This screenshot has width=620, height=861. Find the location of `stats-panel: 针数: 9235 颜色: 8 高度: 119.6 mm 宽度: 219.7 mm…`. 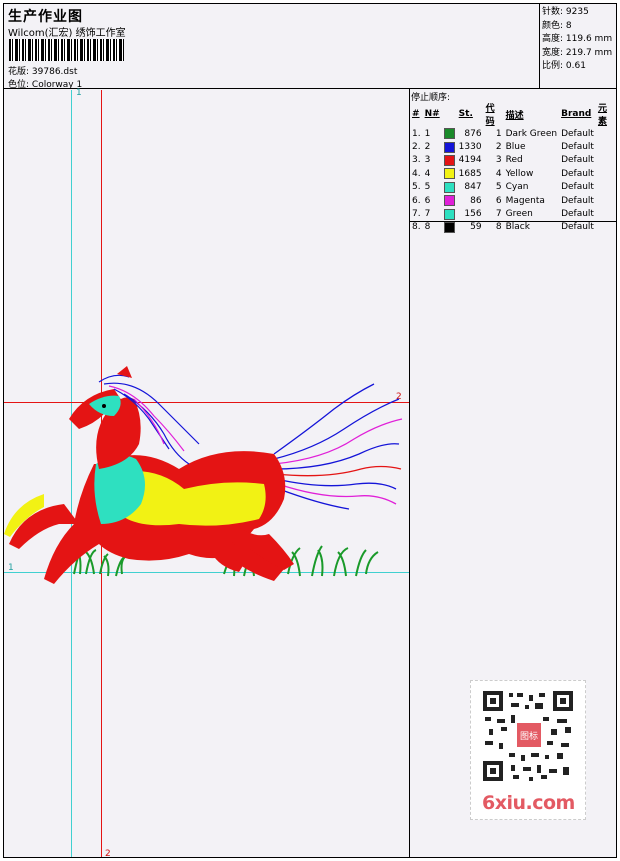

stats-panel: 针数: 9235 颜色: 8 高度: 119.6 mm 宽度: 219.7 mm… is located at coordinates (577, 39).